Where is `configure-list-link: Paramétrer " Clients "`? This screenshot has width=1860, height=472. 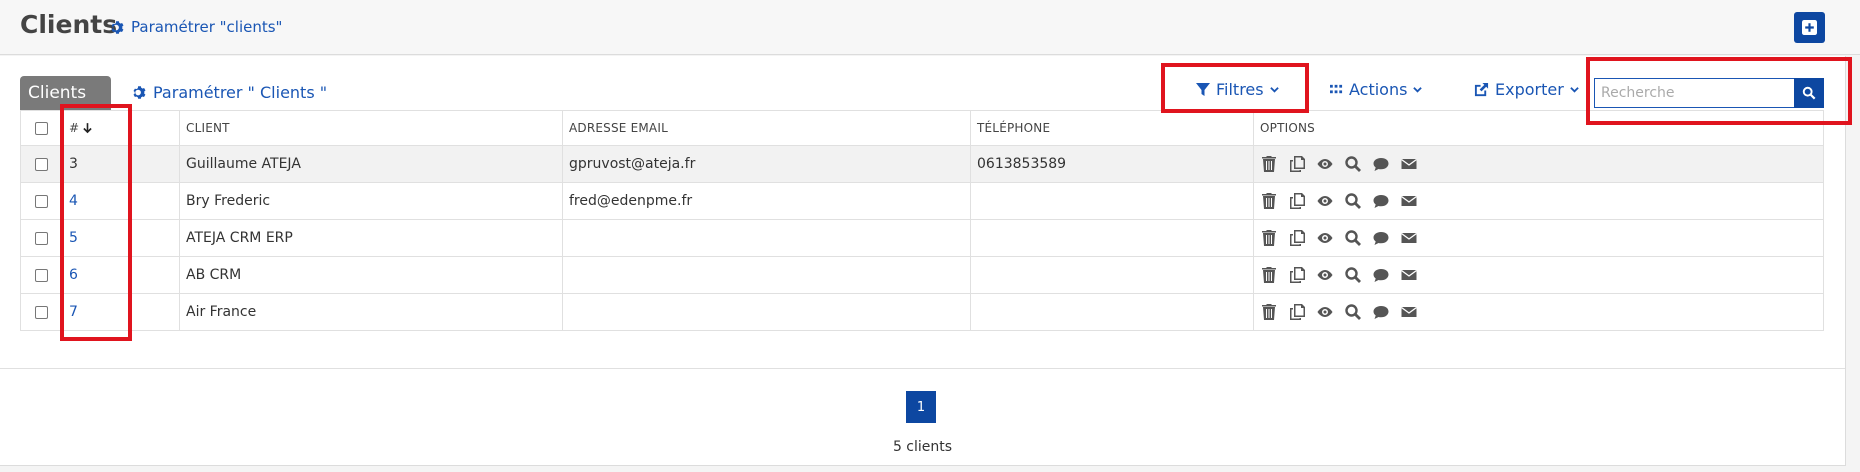
configure-list-link: Paramétrer " Clients " is located at coordinates (229, 92).